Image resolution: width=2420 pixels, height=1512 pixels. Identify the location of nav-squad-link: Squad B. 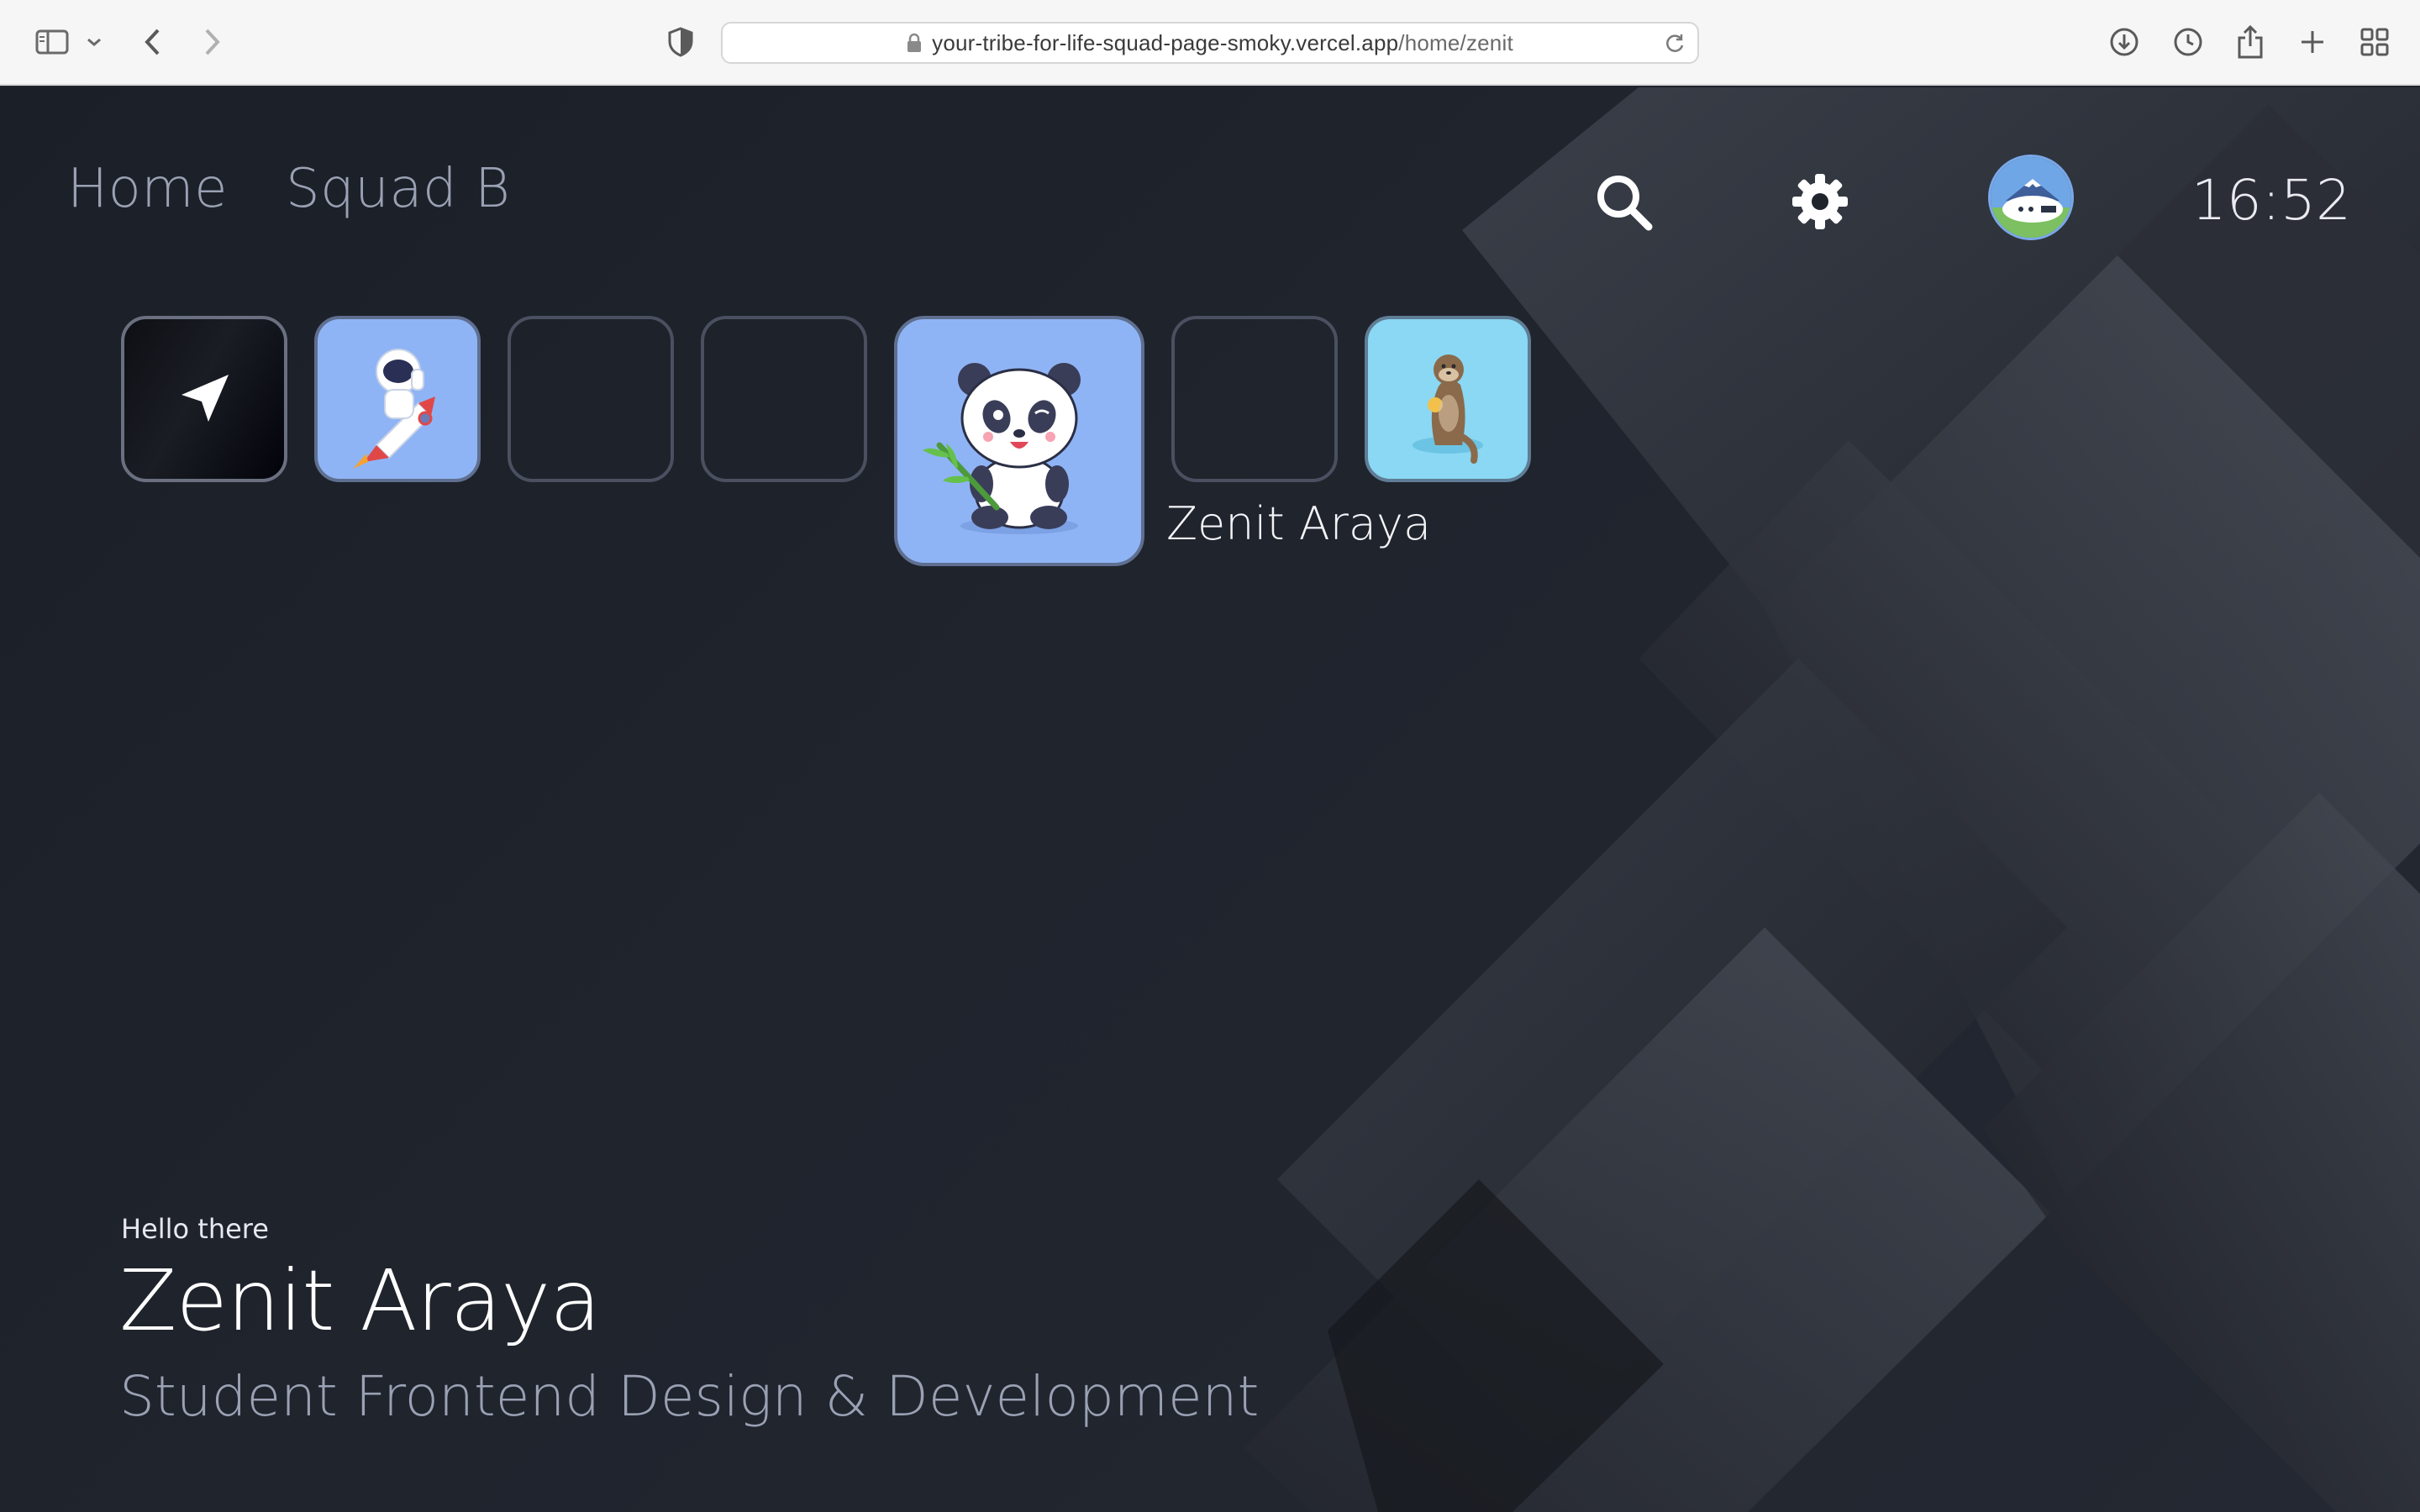
(398, 189).